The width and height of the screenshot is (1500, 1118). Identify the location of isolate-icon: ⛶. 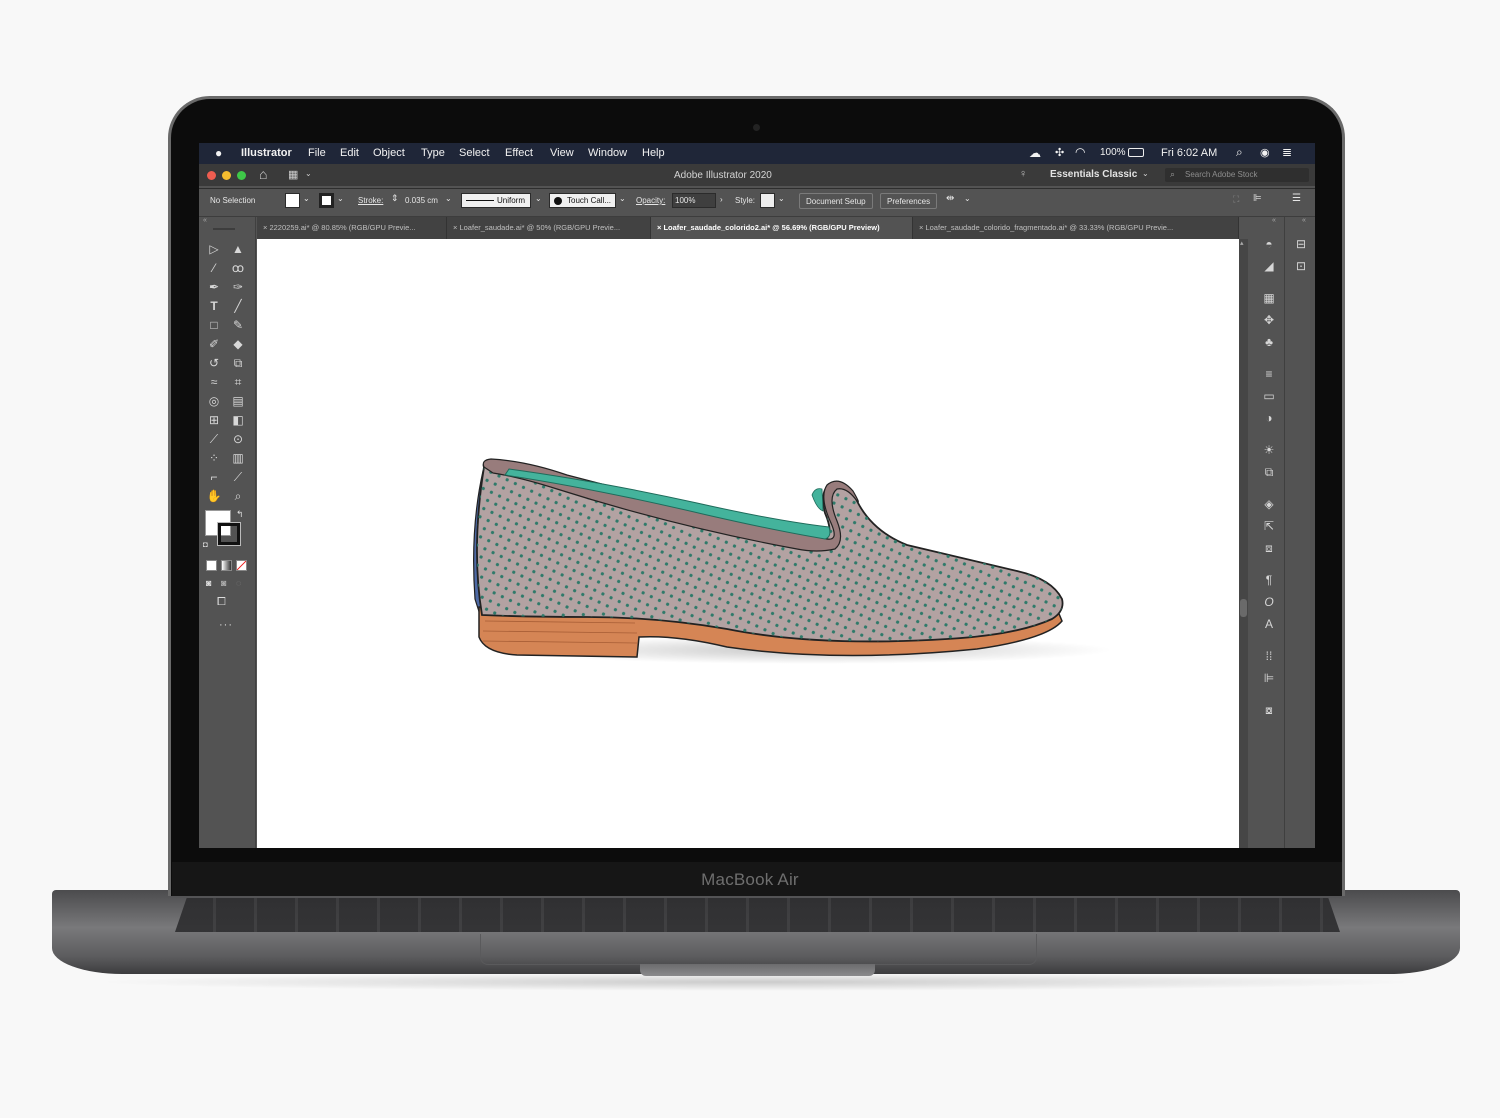
(1236, 199).